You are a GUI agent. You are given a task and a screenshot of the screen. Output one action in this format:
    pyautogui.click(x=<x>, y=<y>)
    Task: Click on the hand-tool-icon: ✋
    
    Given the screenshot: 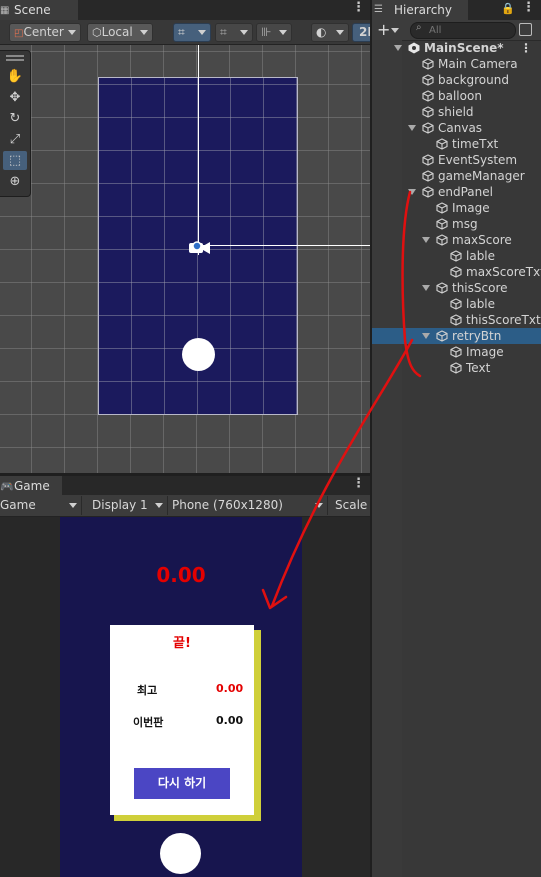 What is the action you would take?
    pyautogui.click(x=15, y=76)
    